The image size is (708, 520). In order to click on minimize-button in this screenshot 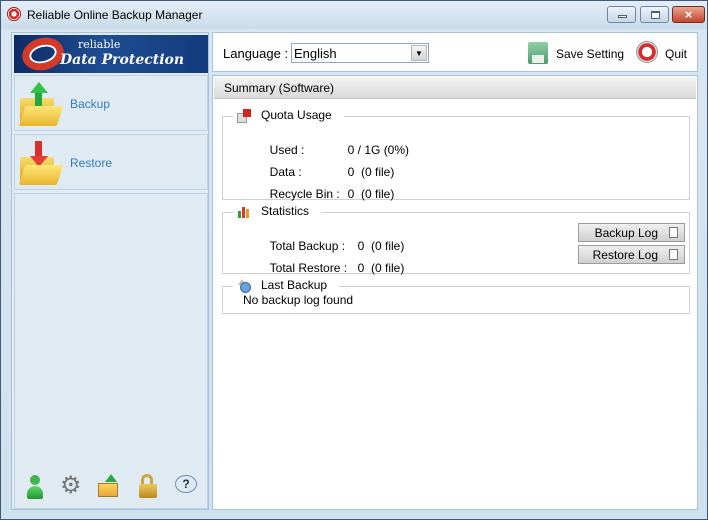, I will do `click(621, 14)`.